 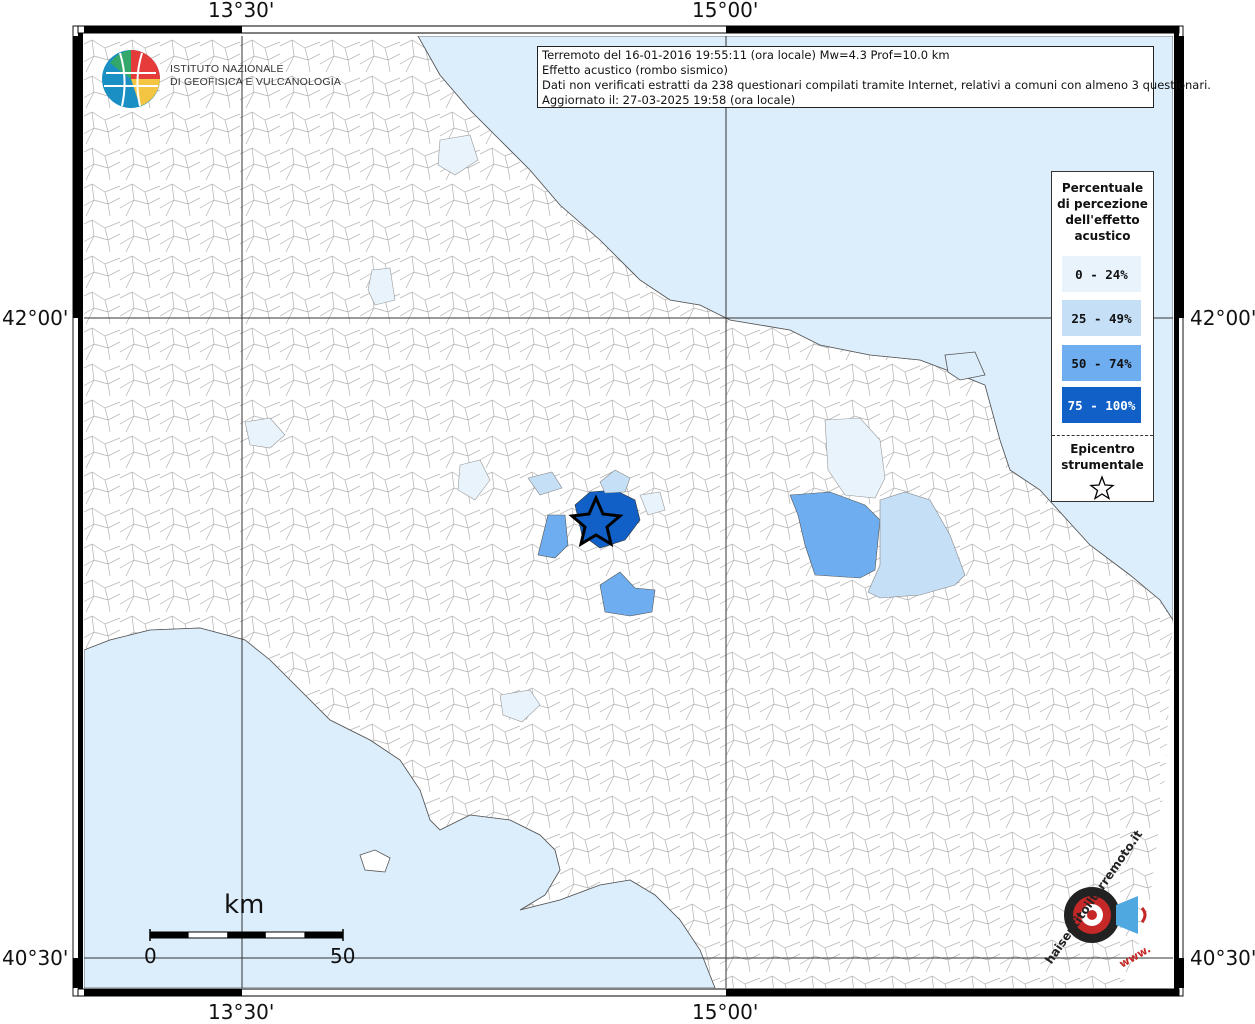 What do you see at coordinates (35, 958) in the screenshot?
I see `lat-label-left-bottom: 40°30'` at bounding box center [35, 958].